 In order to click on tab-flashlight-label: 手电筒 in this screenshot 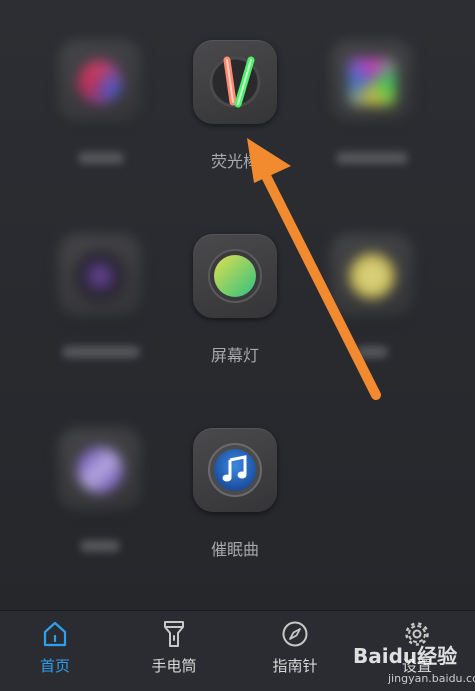, I will do `click(174, 666)`.